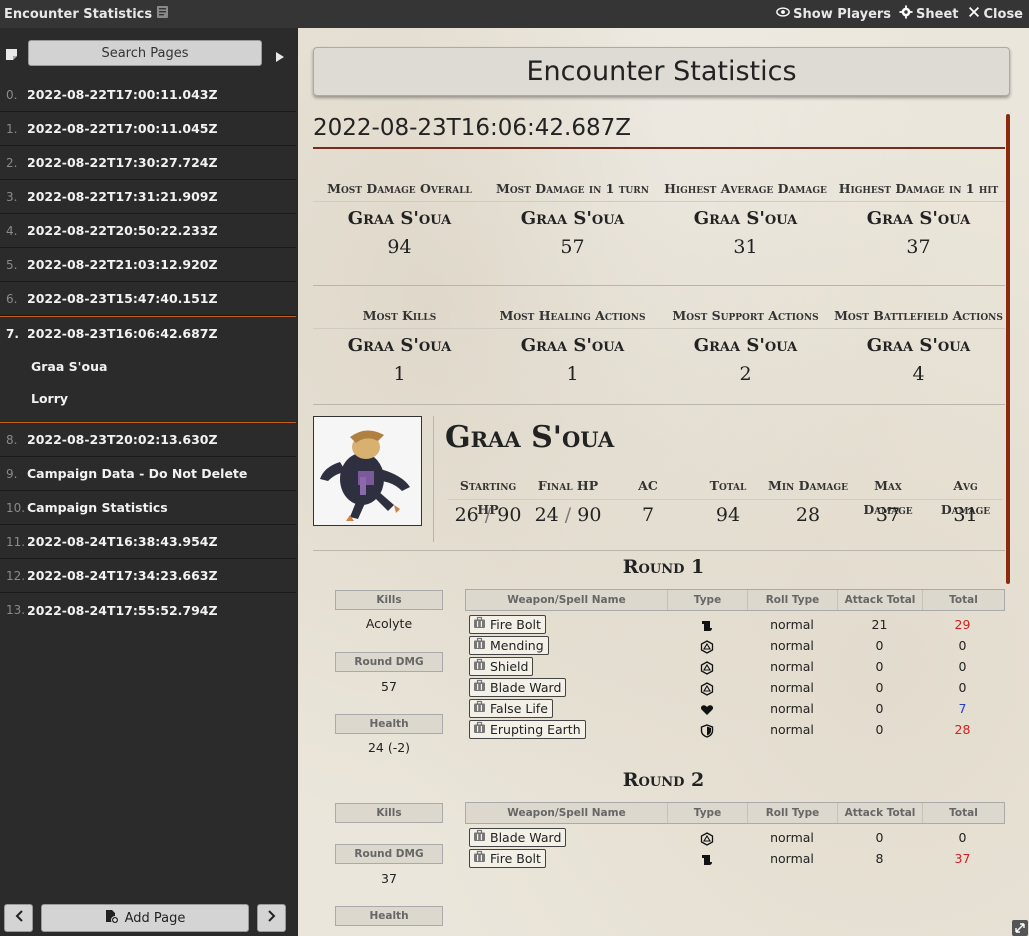  I want to click on table-row: Shield normal 0 0, so click(735, 666).